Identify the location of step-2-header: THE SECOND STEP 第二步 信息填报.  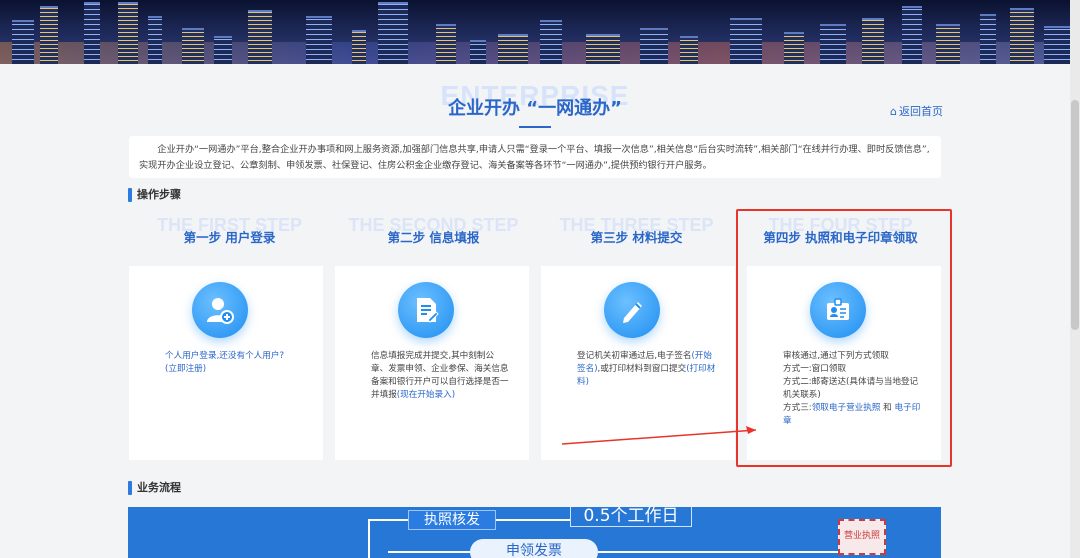
(433, 230).